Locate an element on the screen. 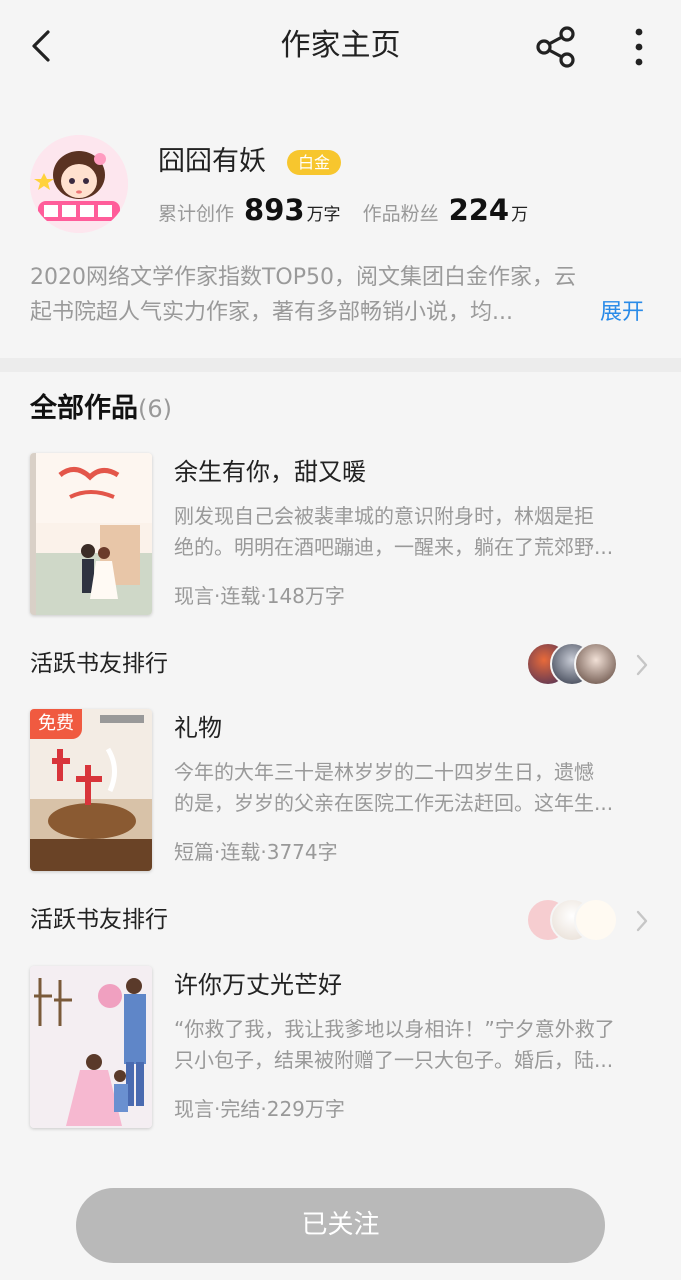 Image resolution: width=681 pixels, height=1280 pixels. stat-unit-fans: 万 is located at coordinates (520, 215).